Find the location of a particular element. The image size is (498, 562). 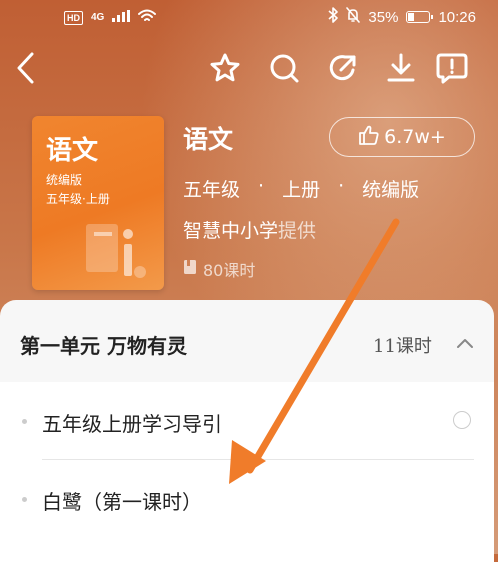

clock: 10:26 is located at coordinates (457, 17).